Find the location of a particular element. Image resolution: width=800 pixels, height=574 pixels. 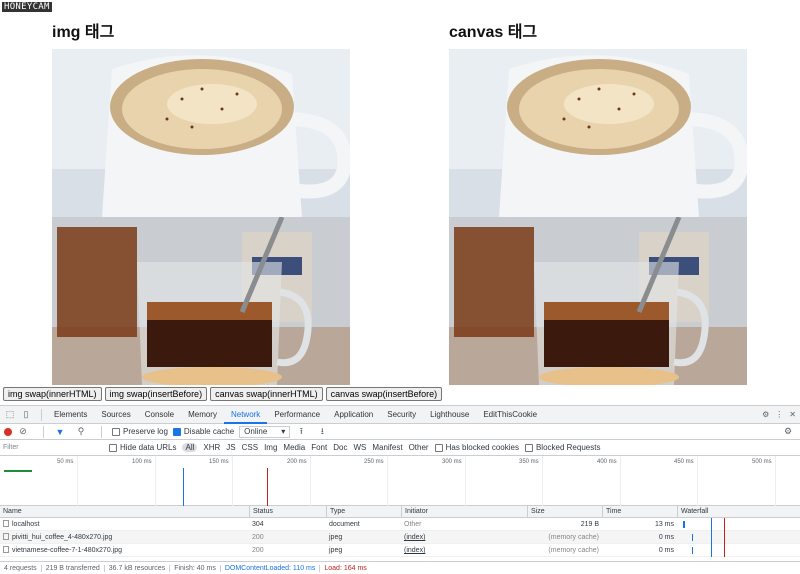

filter-type-other: Other is located at coordinates (419, 447).